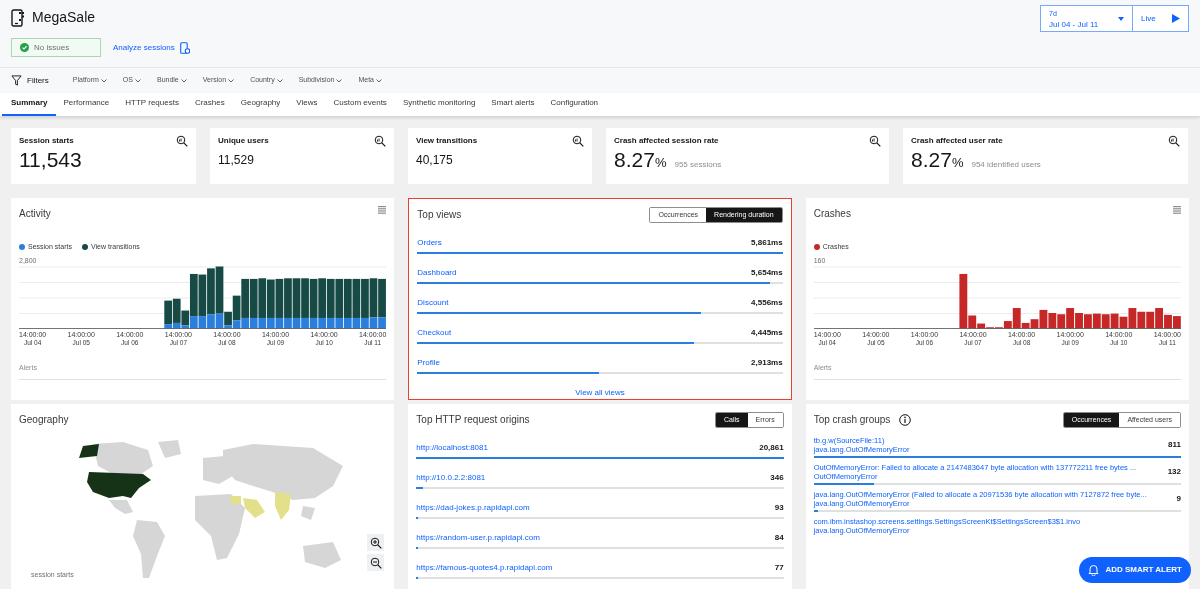 The width and height of the screenshot is (1200, 589). What do you see at coordinates (44, 420) in the screenshot?
I see `panel-title: Geography` at bounding box center [44, 420].